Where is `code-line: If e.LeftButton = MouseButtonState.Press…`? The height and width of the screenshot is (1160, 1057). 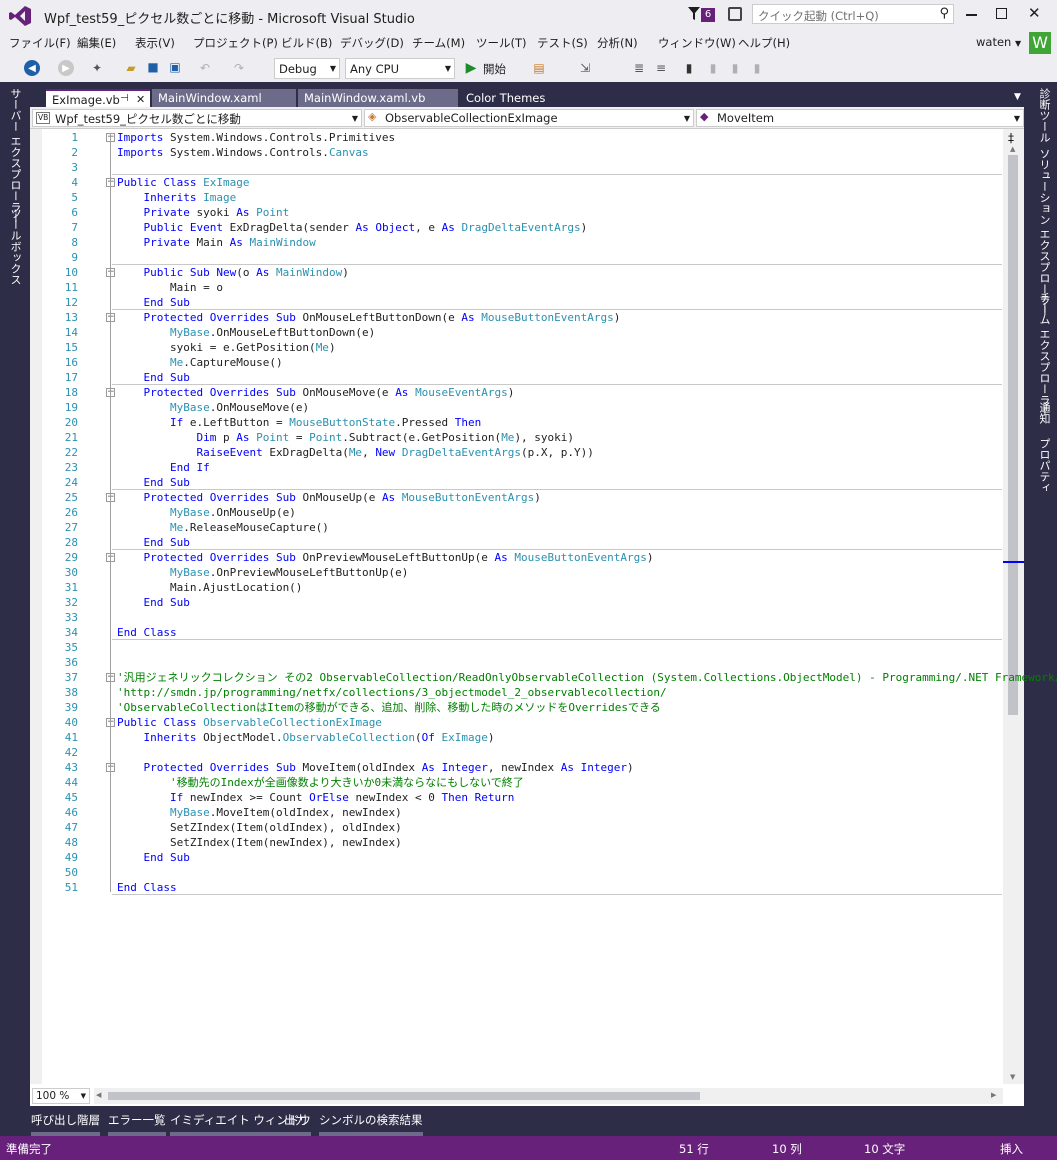 code-line: If e.LeftButton = MouseButtonState.Press… is located at coordinates (299, 422).